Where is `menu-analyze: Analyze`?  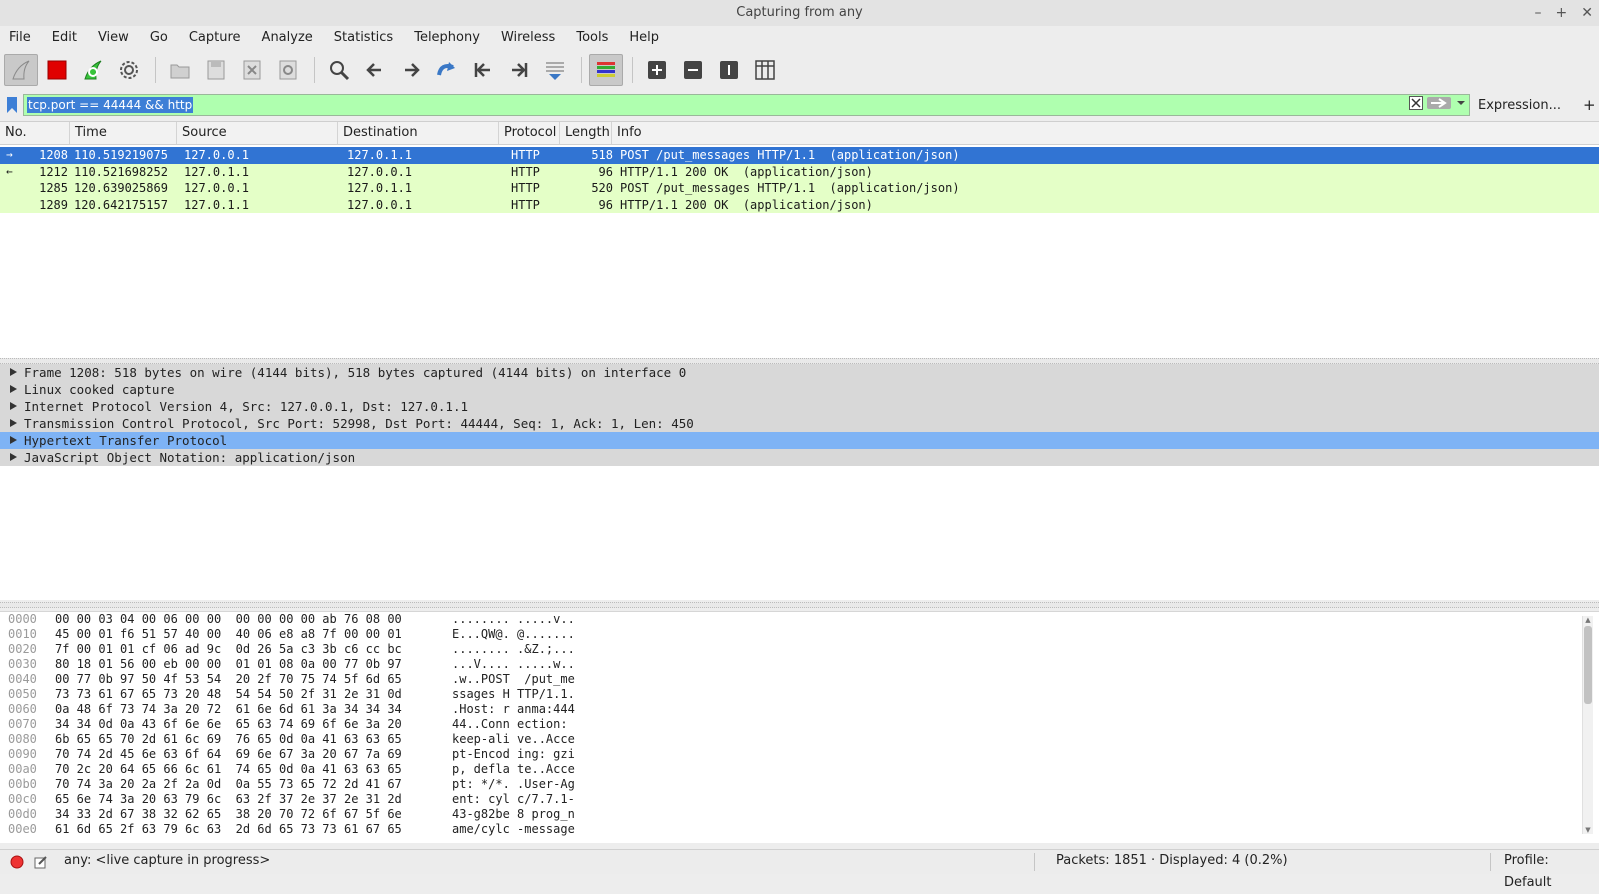
menu-analyze: Analyze is located at coordinates (287, 37).